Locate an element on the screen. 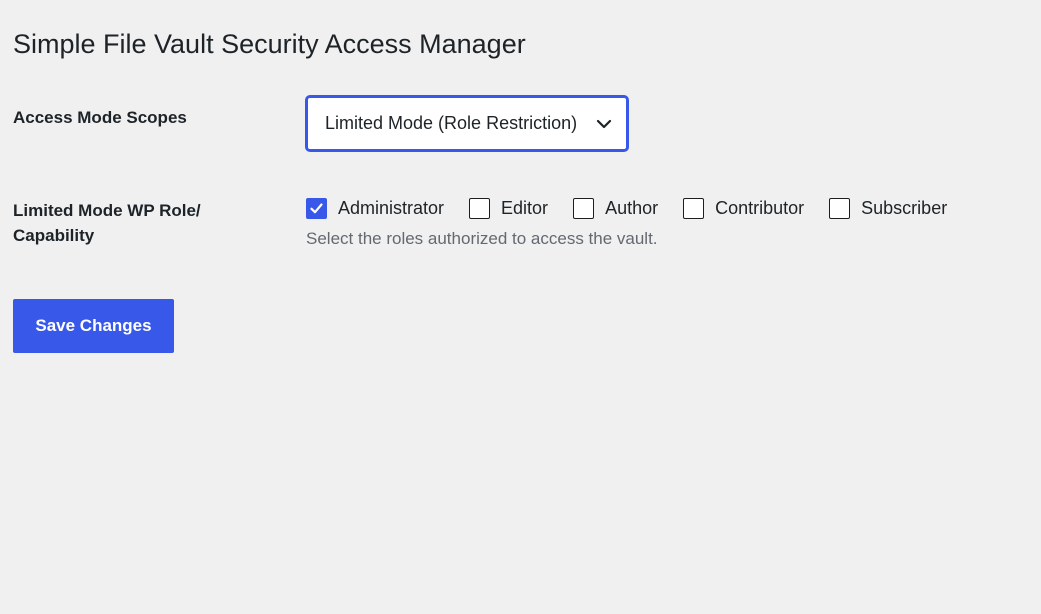 This screenshot has width=1041, height=614. role-option-administrator: Administrator is located at coordinates (375, 208).